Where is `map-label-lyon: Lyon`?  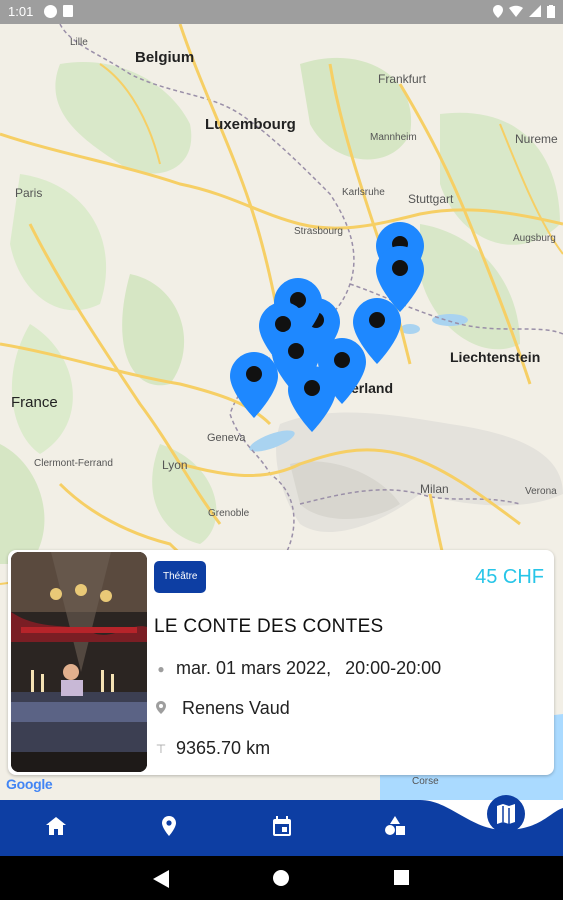 map-label-lyon: Lyon is located at coordinates (175, 465).